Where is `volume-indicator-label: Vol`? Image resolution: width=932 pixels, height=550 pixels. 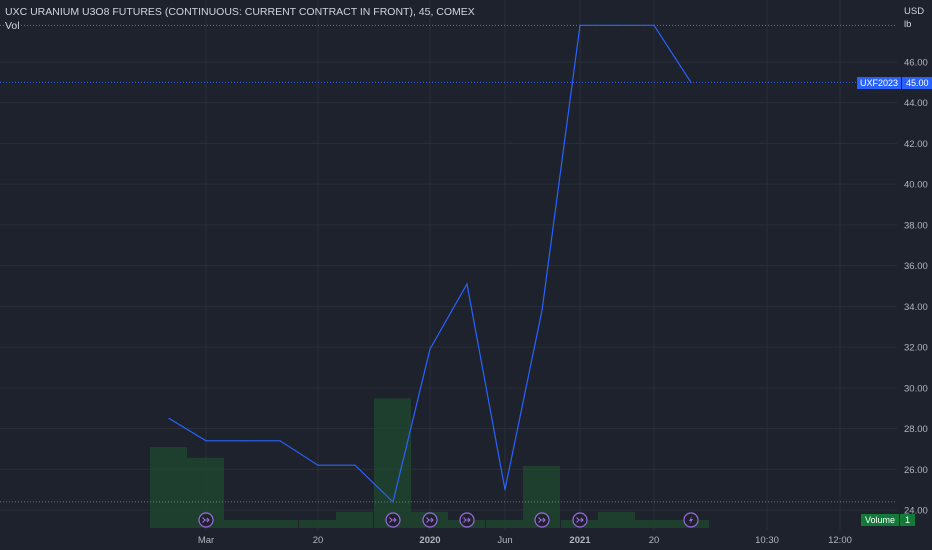
volume-indicator-label: Vol is located at coordinates (12, 26).